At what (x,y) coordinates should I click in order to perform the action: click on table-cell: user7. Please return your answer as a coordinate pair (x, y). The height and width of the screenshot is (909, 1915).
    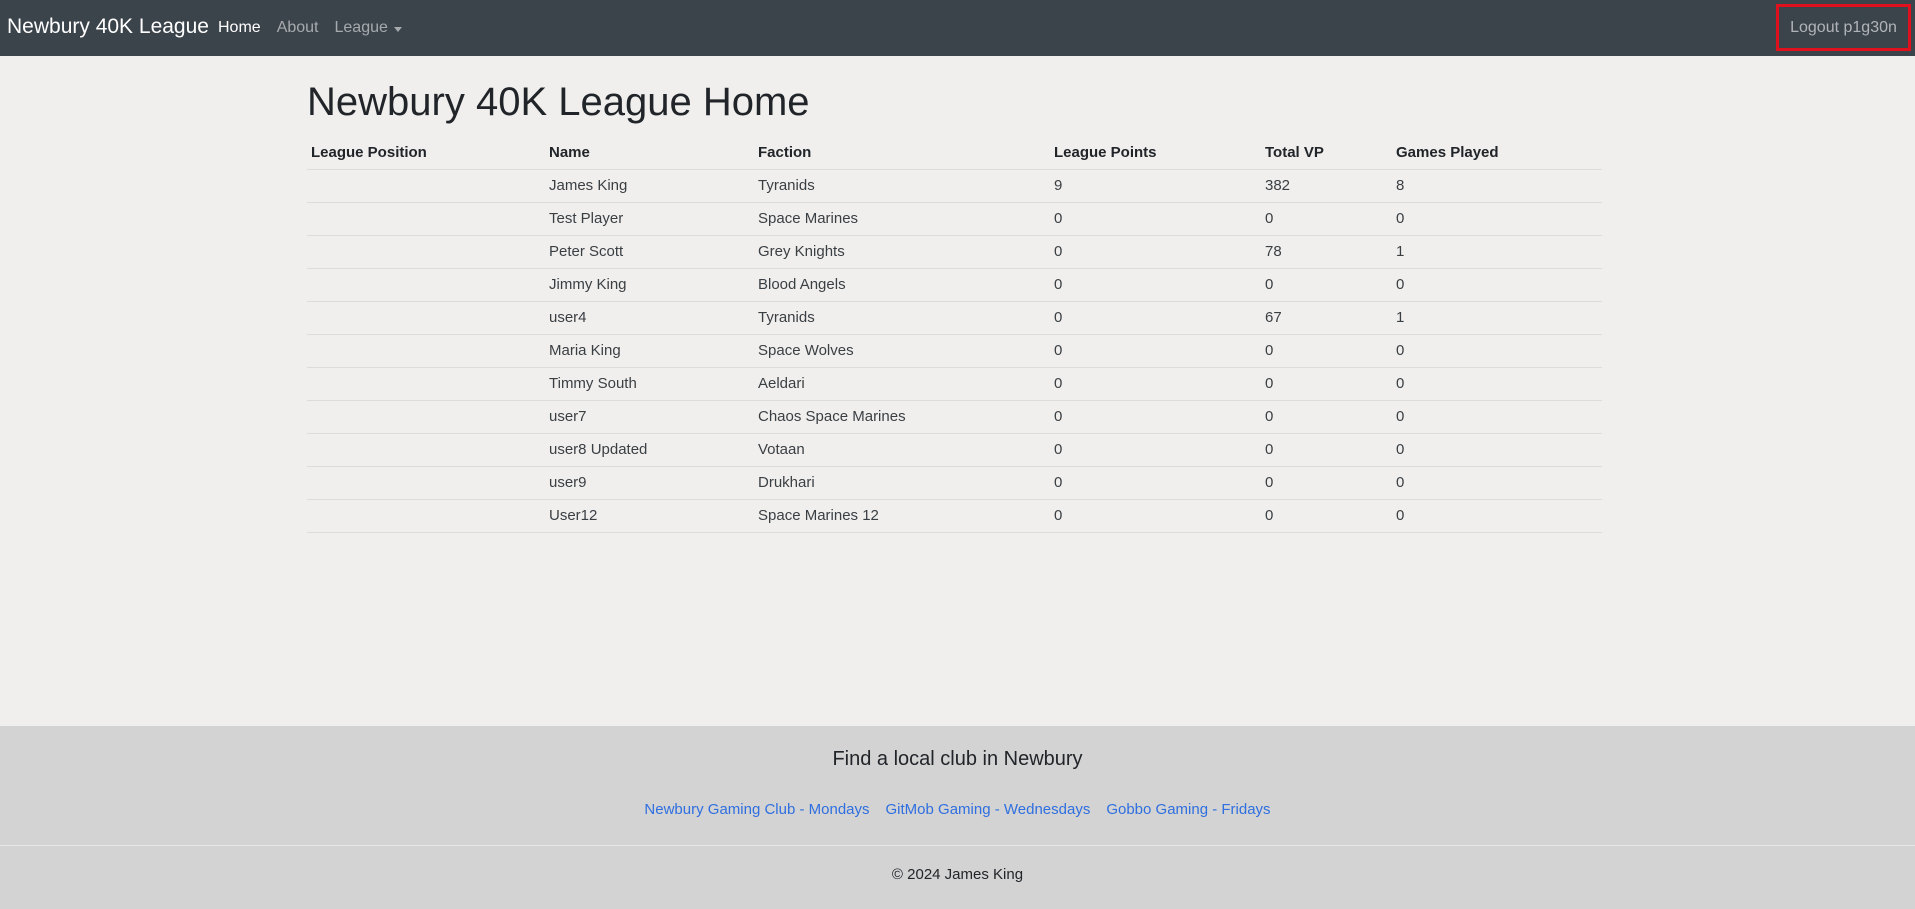
    Looking at the image, I should click on (649, 417).